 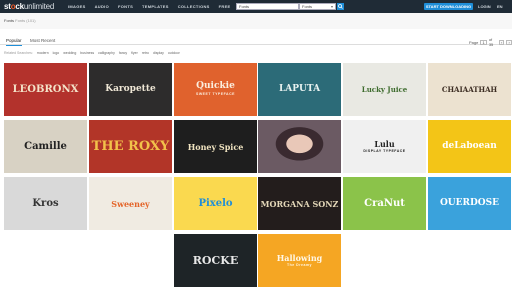 I want to click on font-tile-title: Sweeney, so click(x=130, y=203).